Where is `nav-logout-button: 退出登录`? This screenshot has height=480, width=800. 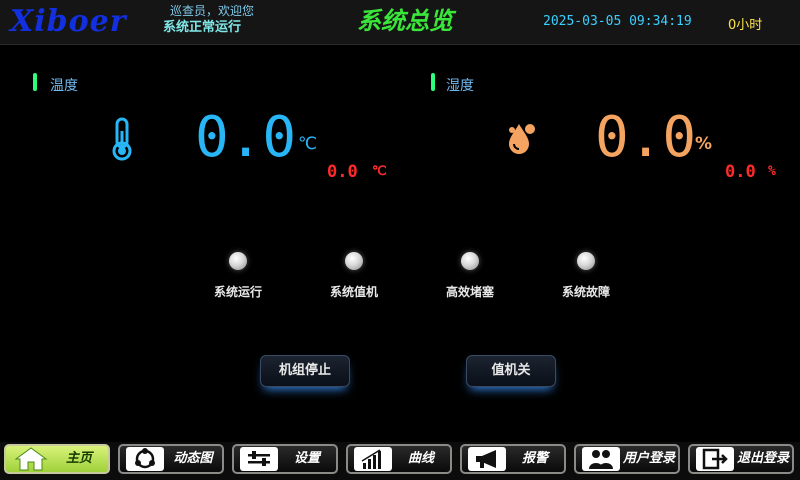
nav-logout-button: 退出登录 is located at coordinates (741, 459).